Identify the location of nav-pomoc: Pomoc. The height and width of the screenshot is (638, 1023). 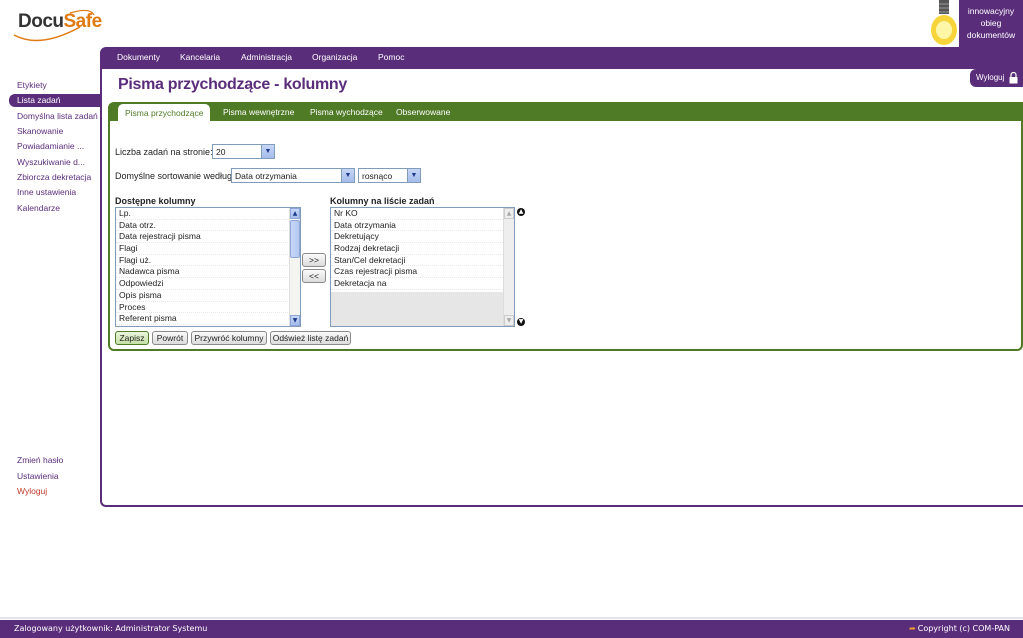
(391, 57).